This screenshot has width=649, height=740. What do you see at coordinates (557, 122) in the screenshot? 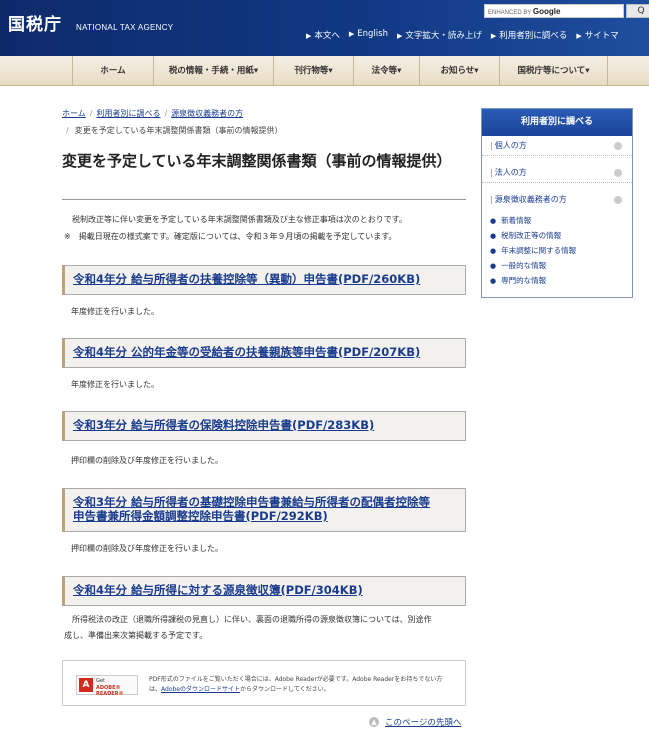
I see `sidebar-heading: 利用者別に調べる` at bounding box center [557, 122].